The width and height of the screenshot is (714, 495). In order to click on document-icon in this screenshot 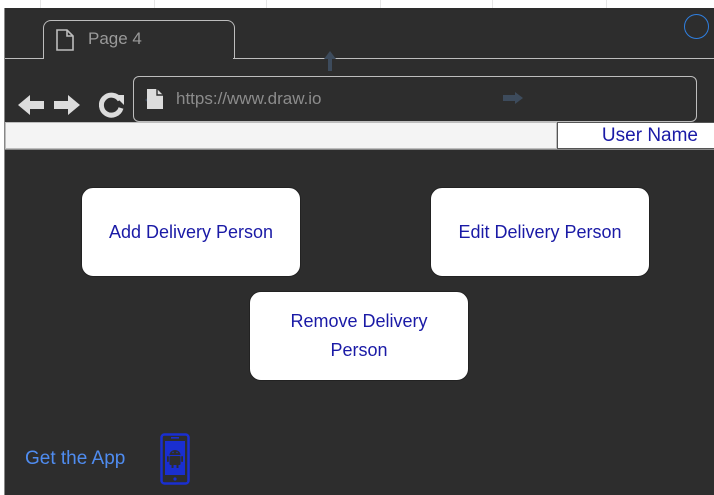, I will do `click(155, 101)`.